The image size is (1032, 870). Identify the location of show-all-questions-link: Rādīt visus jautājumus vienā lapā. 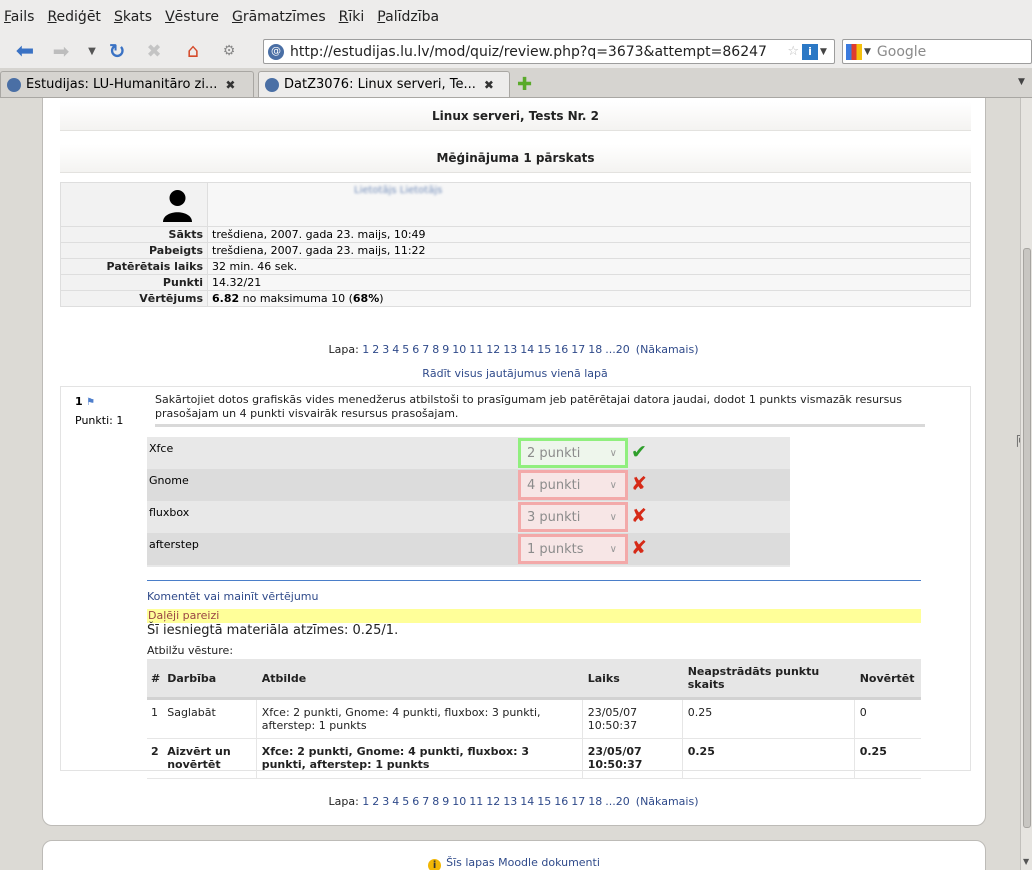
(515, 373).